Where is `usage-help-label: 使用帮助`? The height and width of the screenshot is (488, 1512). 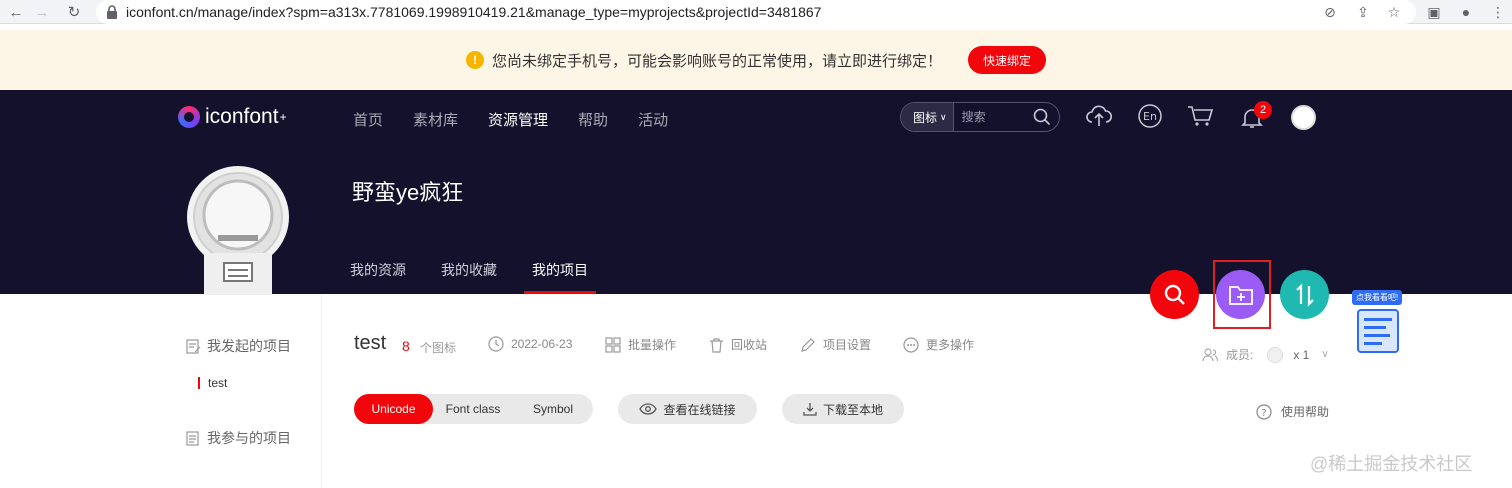 usage-help-label: 使用帮助 is located at coordinates (1305, 412).